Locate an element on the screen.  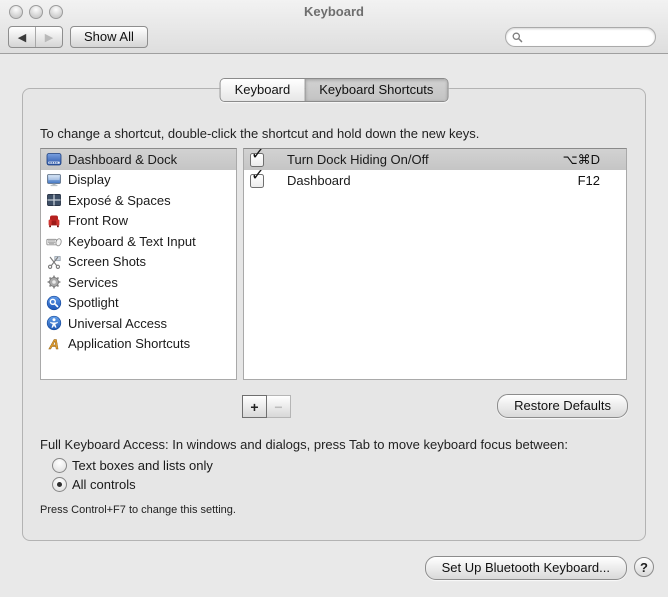
screen-shots-icon is located at coordinates (54, 262).